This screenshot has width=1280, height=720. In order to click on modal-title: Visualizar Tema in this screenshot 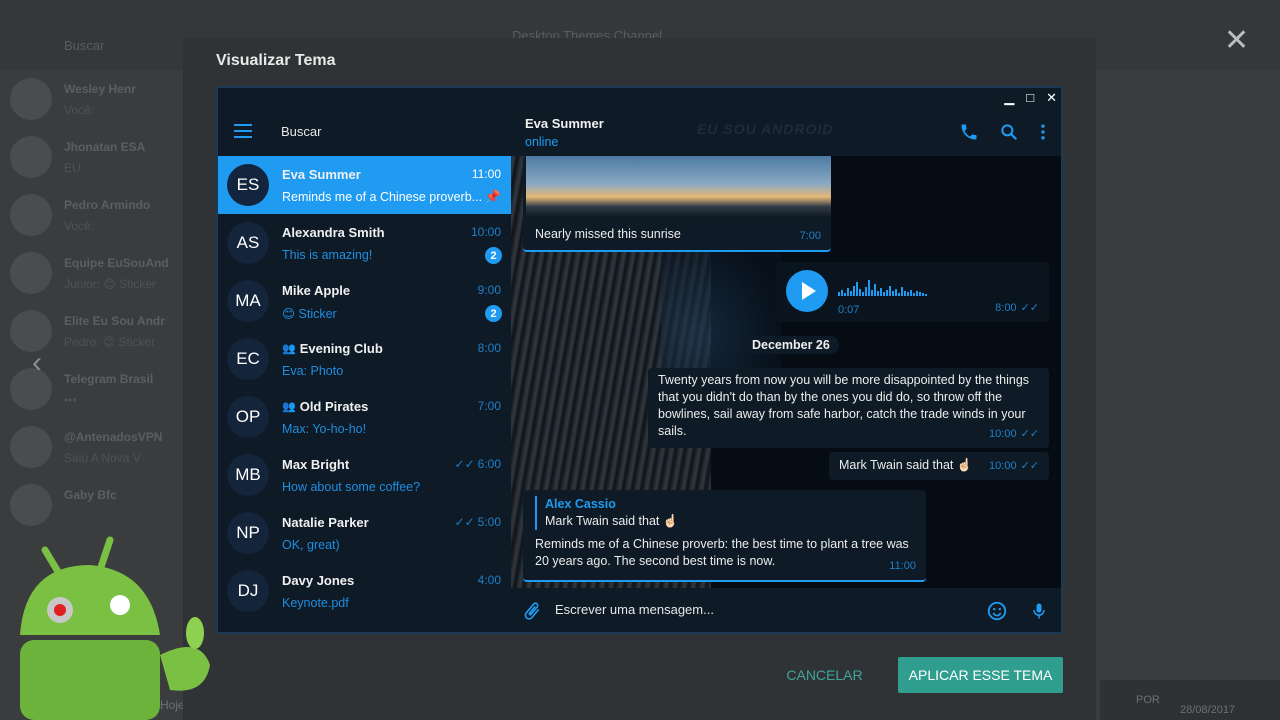, I will do `click(276, 60)`.